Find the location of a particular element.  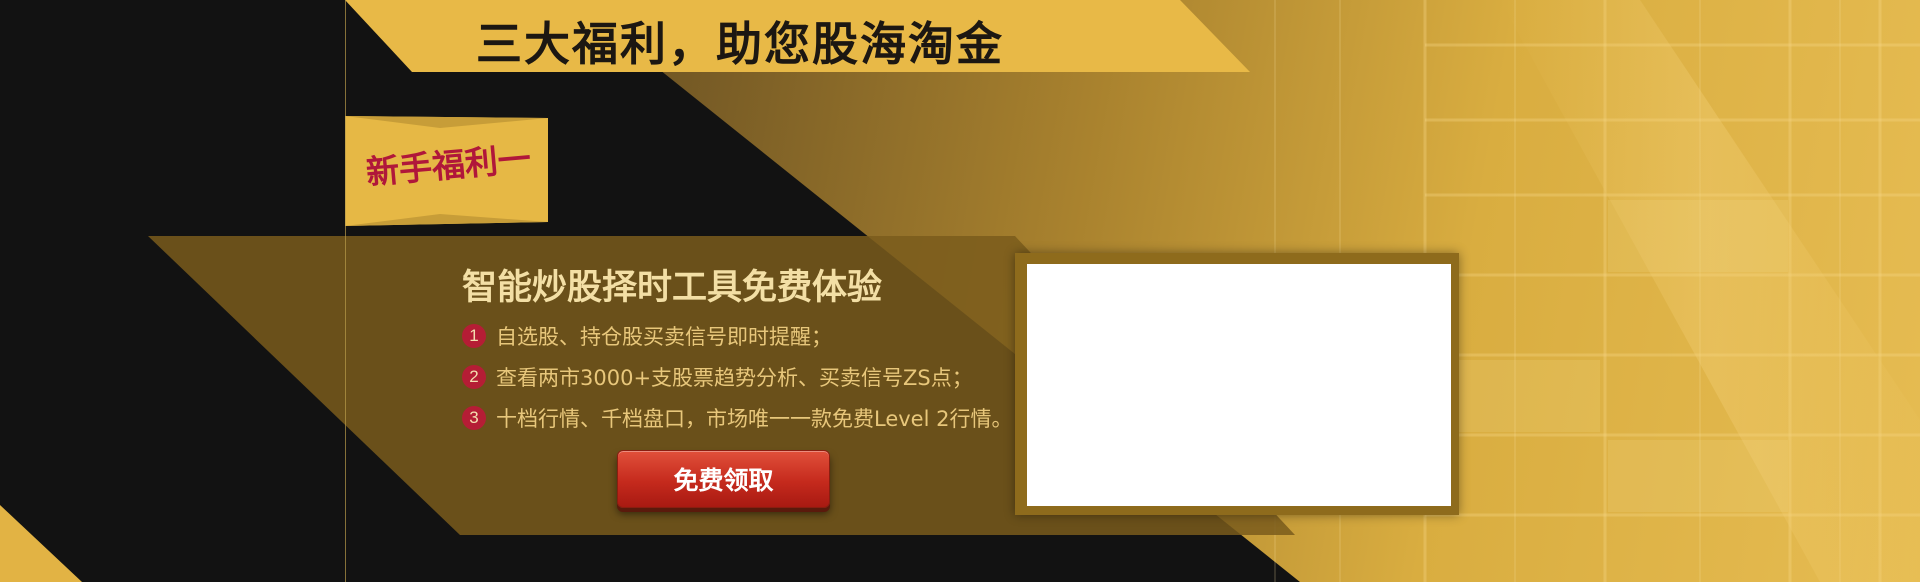

feature-item-3: 3 十档行情、千档盘口，市场唯一一款免费Level 2行情。 is located at coordinates (737, 418).